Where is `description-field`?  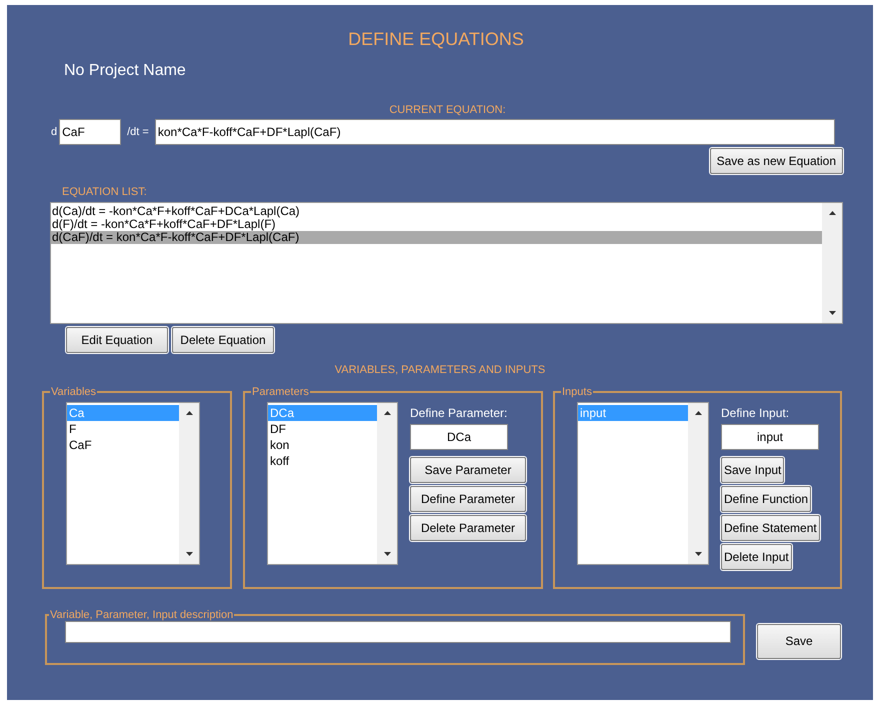 description-field is located at coordinates (398, 632).